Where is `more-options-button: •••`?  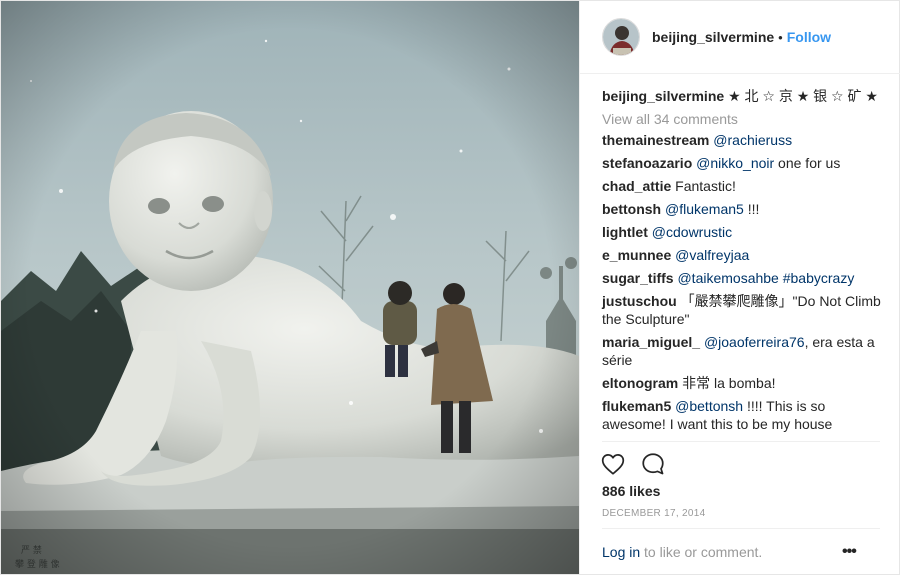
more-options-button: ••• is located at coordinates (849, 552).